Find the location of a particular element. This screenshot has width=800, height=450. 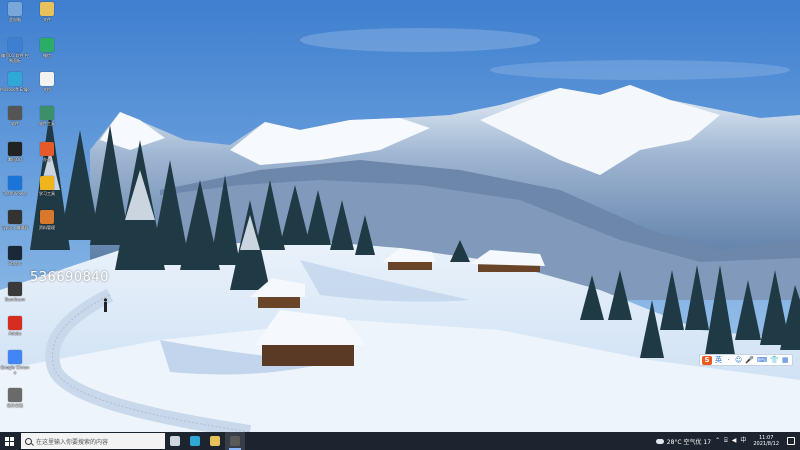

ime-button: 🎤 is located at coordinates (749, 360).